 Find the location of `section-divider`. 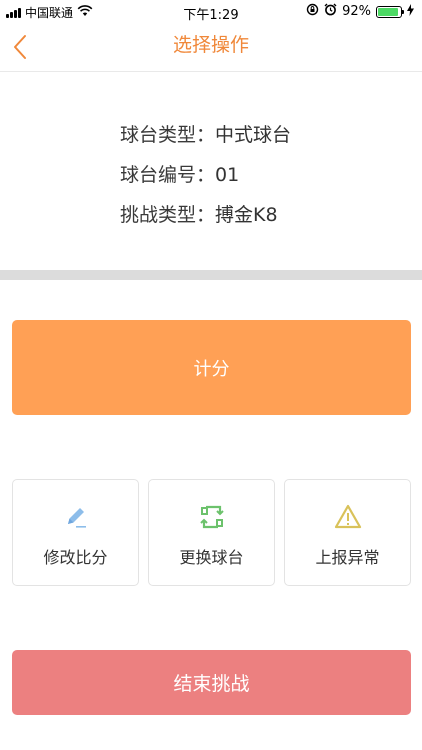

section-divider is located at coordinates (211, 275).